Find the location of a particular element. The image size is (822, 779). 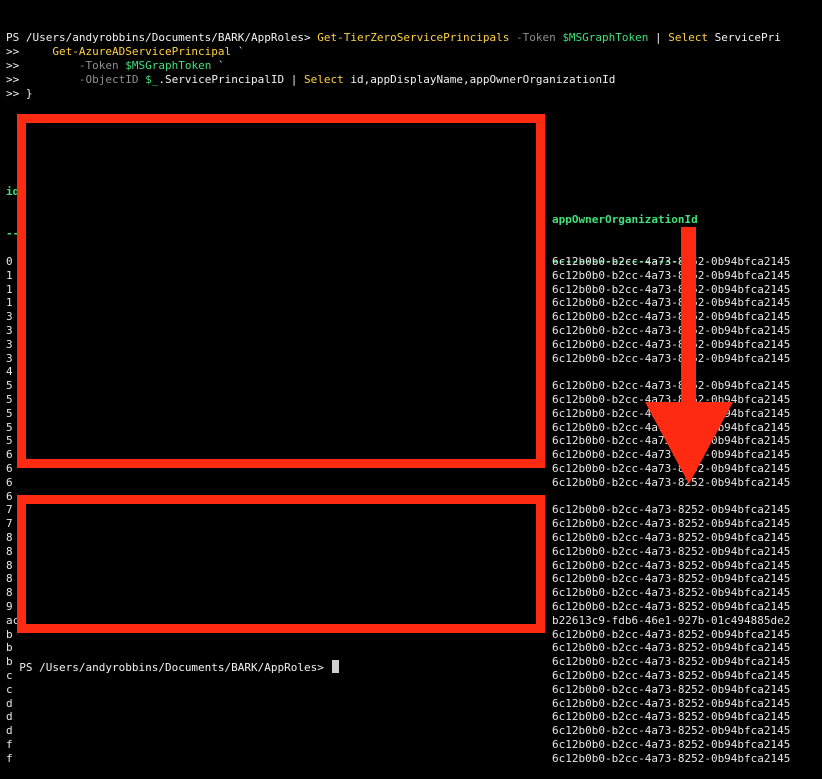

command-token: ServicePri is located at coordinates (744, 37).